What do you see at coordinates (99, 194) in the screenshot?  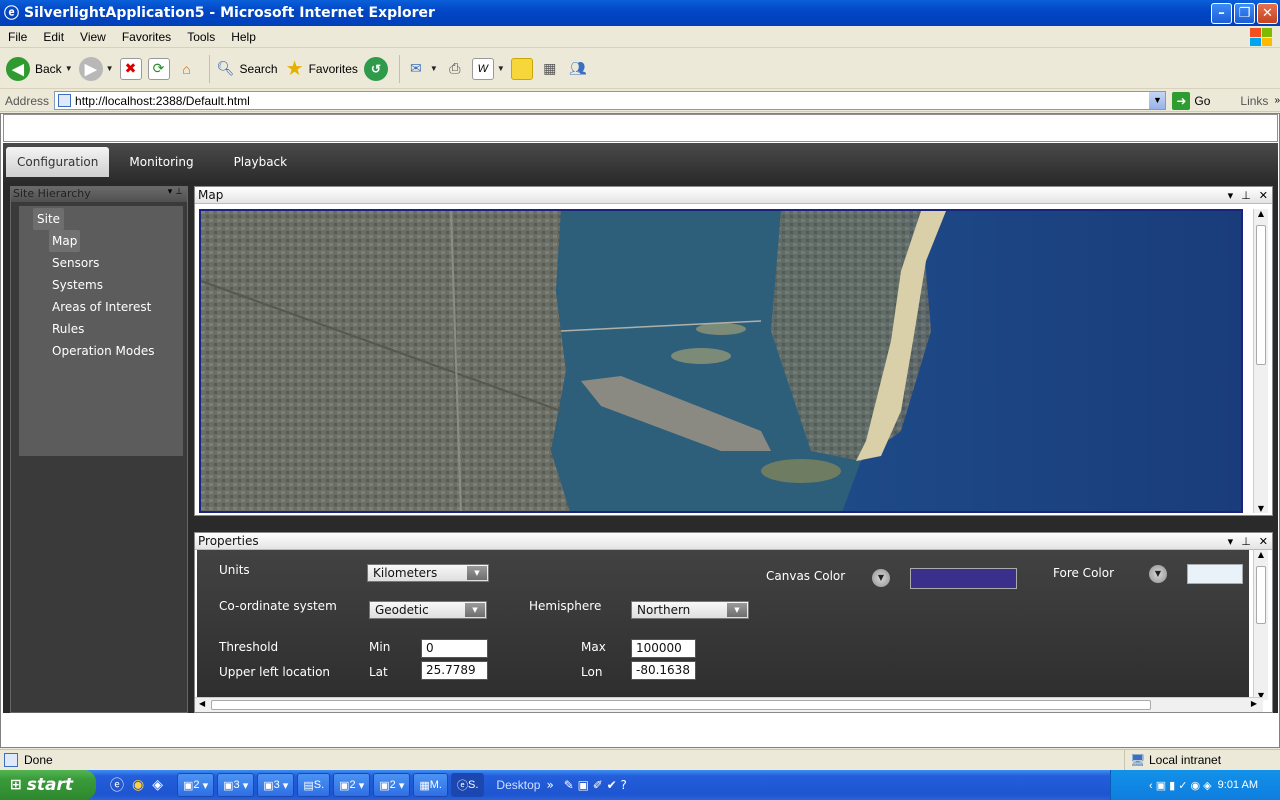 I see `site-hierarchy-header: Site Hierarchy ▾ ⊥` at bounding box center [99, 194].